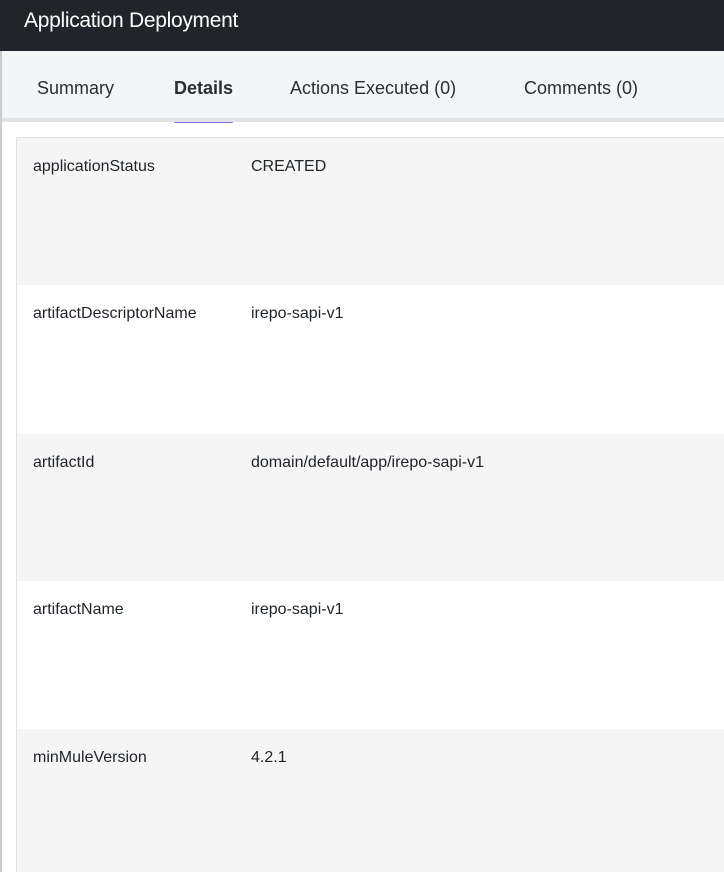 The width and height of the screenshot is (724, 872). Describe the element at coordinates (204, 87) in the screenshot. I see `tab-details: Details` at that location.